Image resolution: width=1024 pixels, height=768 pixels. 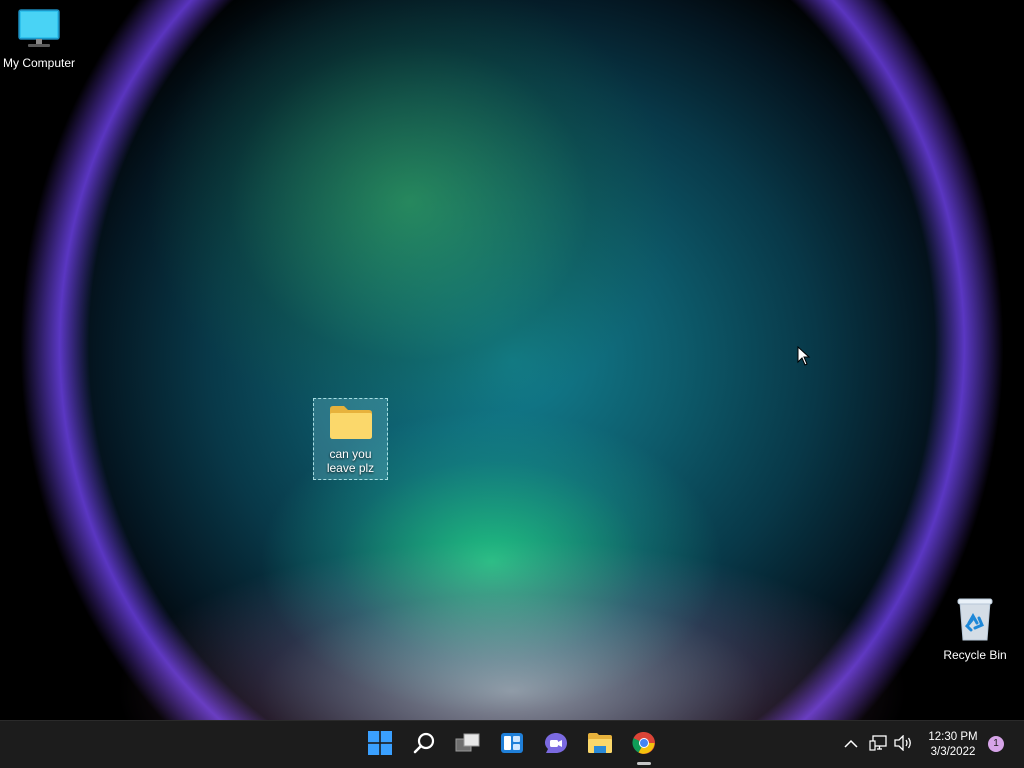 I want to click on taskbar-chat-button, so click(x=556, y=745).